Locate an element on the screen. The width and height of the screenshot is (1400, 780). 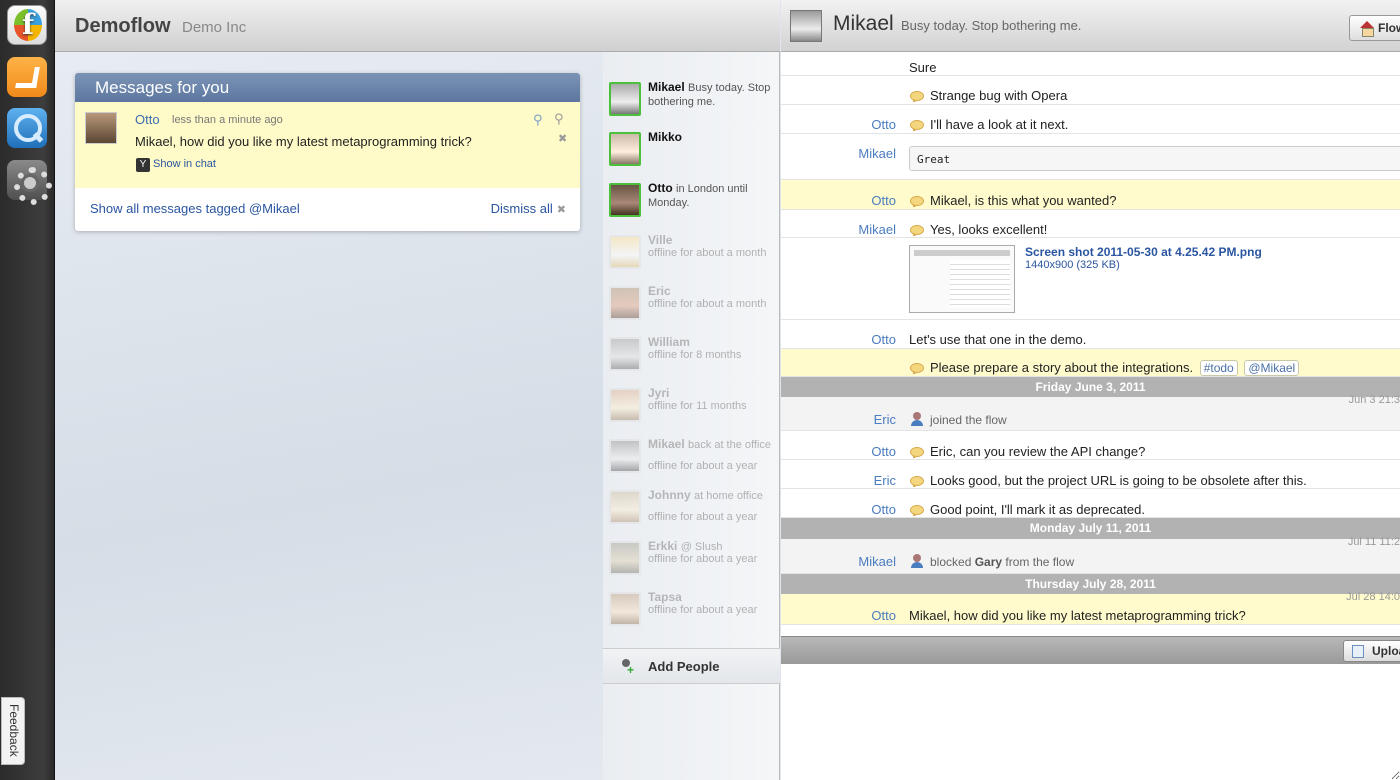
settings-app-icon is located at coordinates (29, 182).